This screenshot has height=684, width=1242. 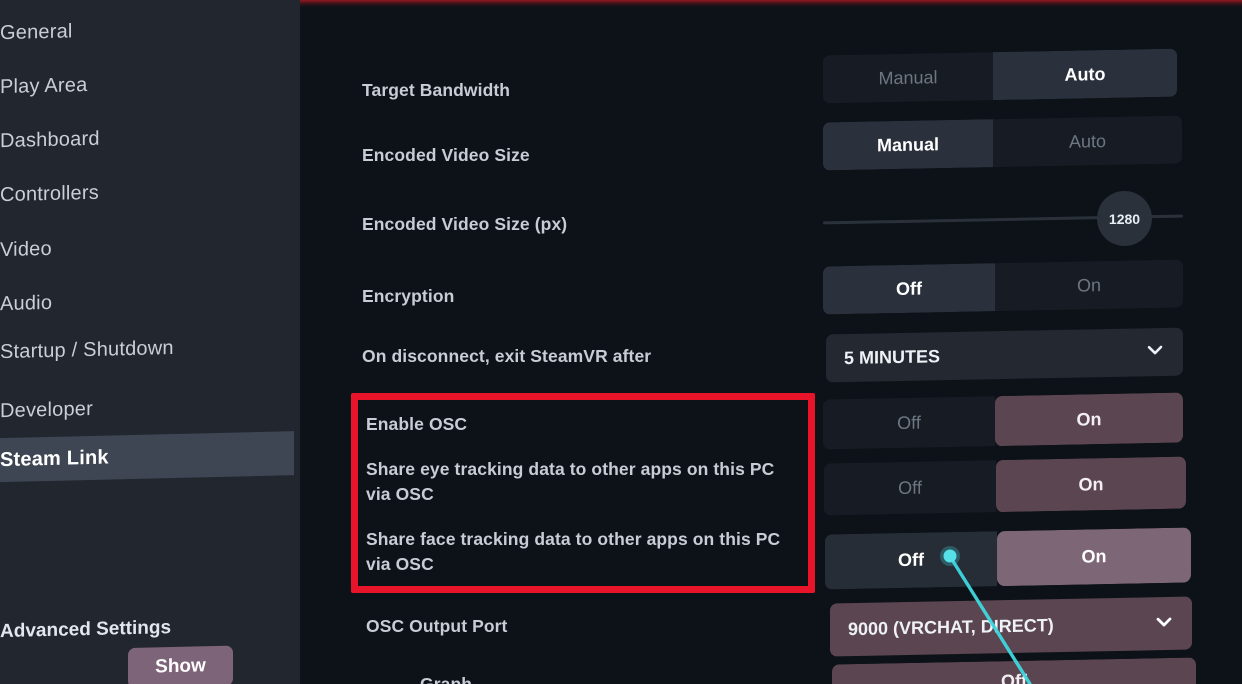 I want to click on sidebar-item-developer: Developer, so click(x=150, y=407).